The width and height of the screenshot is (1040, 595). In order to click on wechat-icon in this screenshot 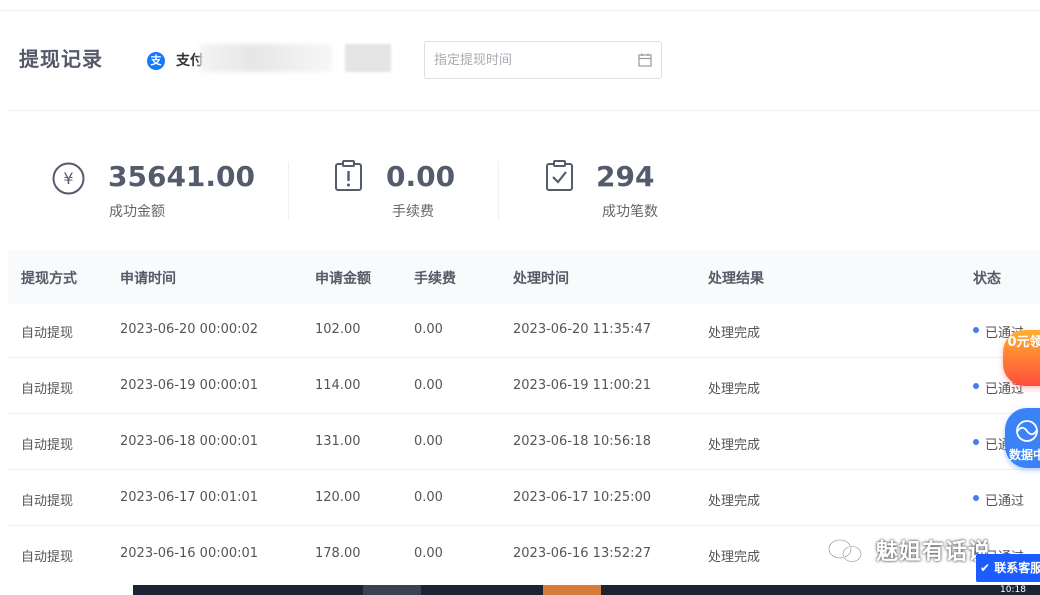, I will do `click(845, 551)`.